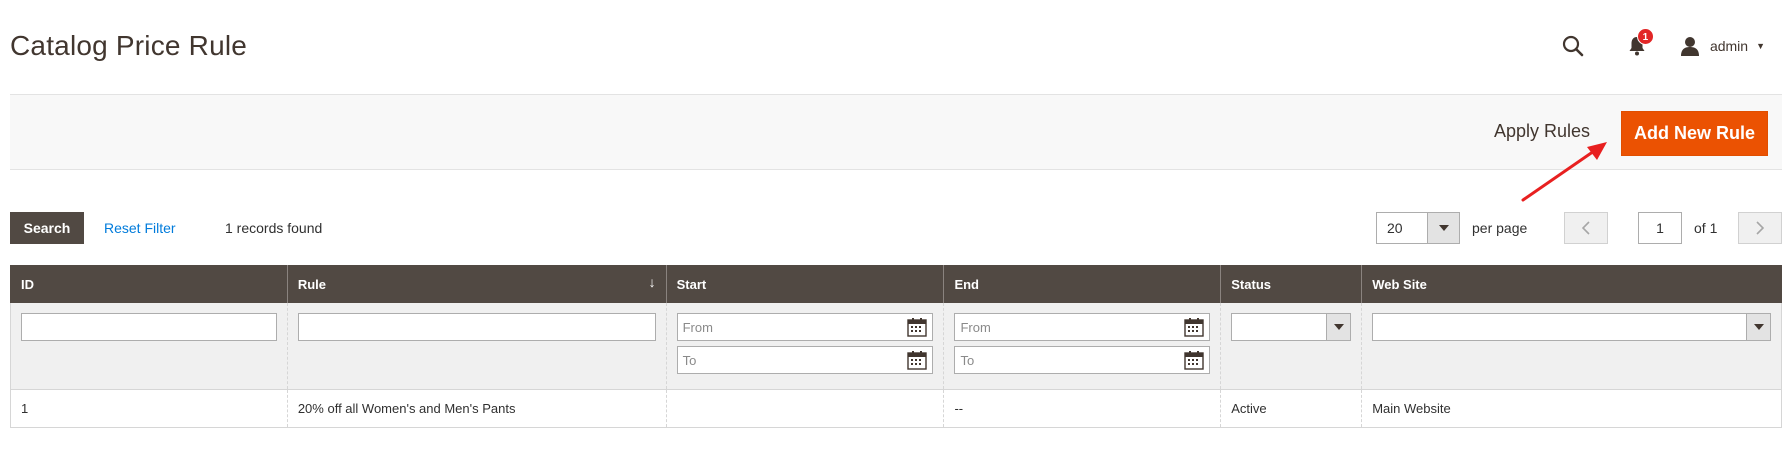 The width and height of the screenshot is (1791, 464). Describe the element at coordinates (140, 228) in the screenshot. I see `reset-filter-link: Reset Filter` at that location.